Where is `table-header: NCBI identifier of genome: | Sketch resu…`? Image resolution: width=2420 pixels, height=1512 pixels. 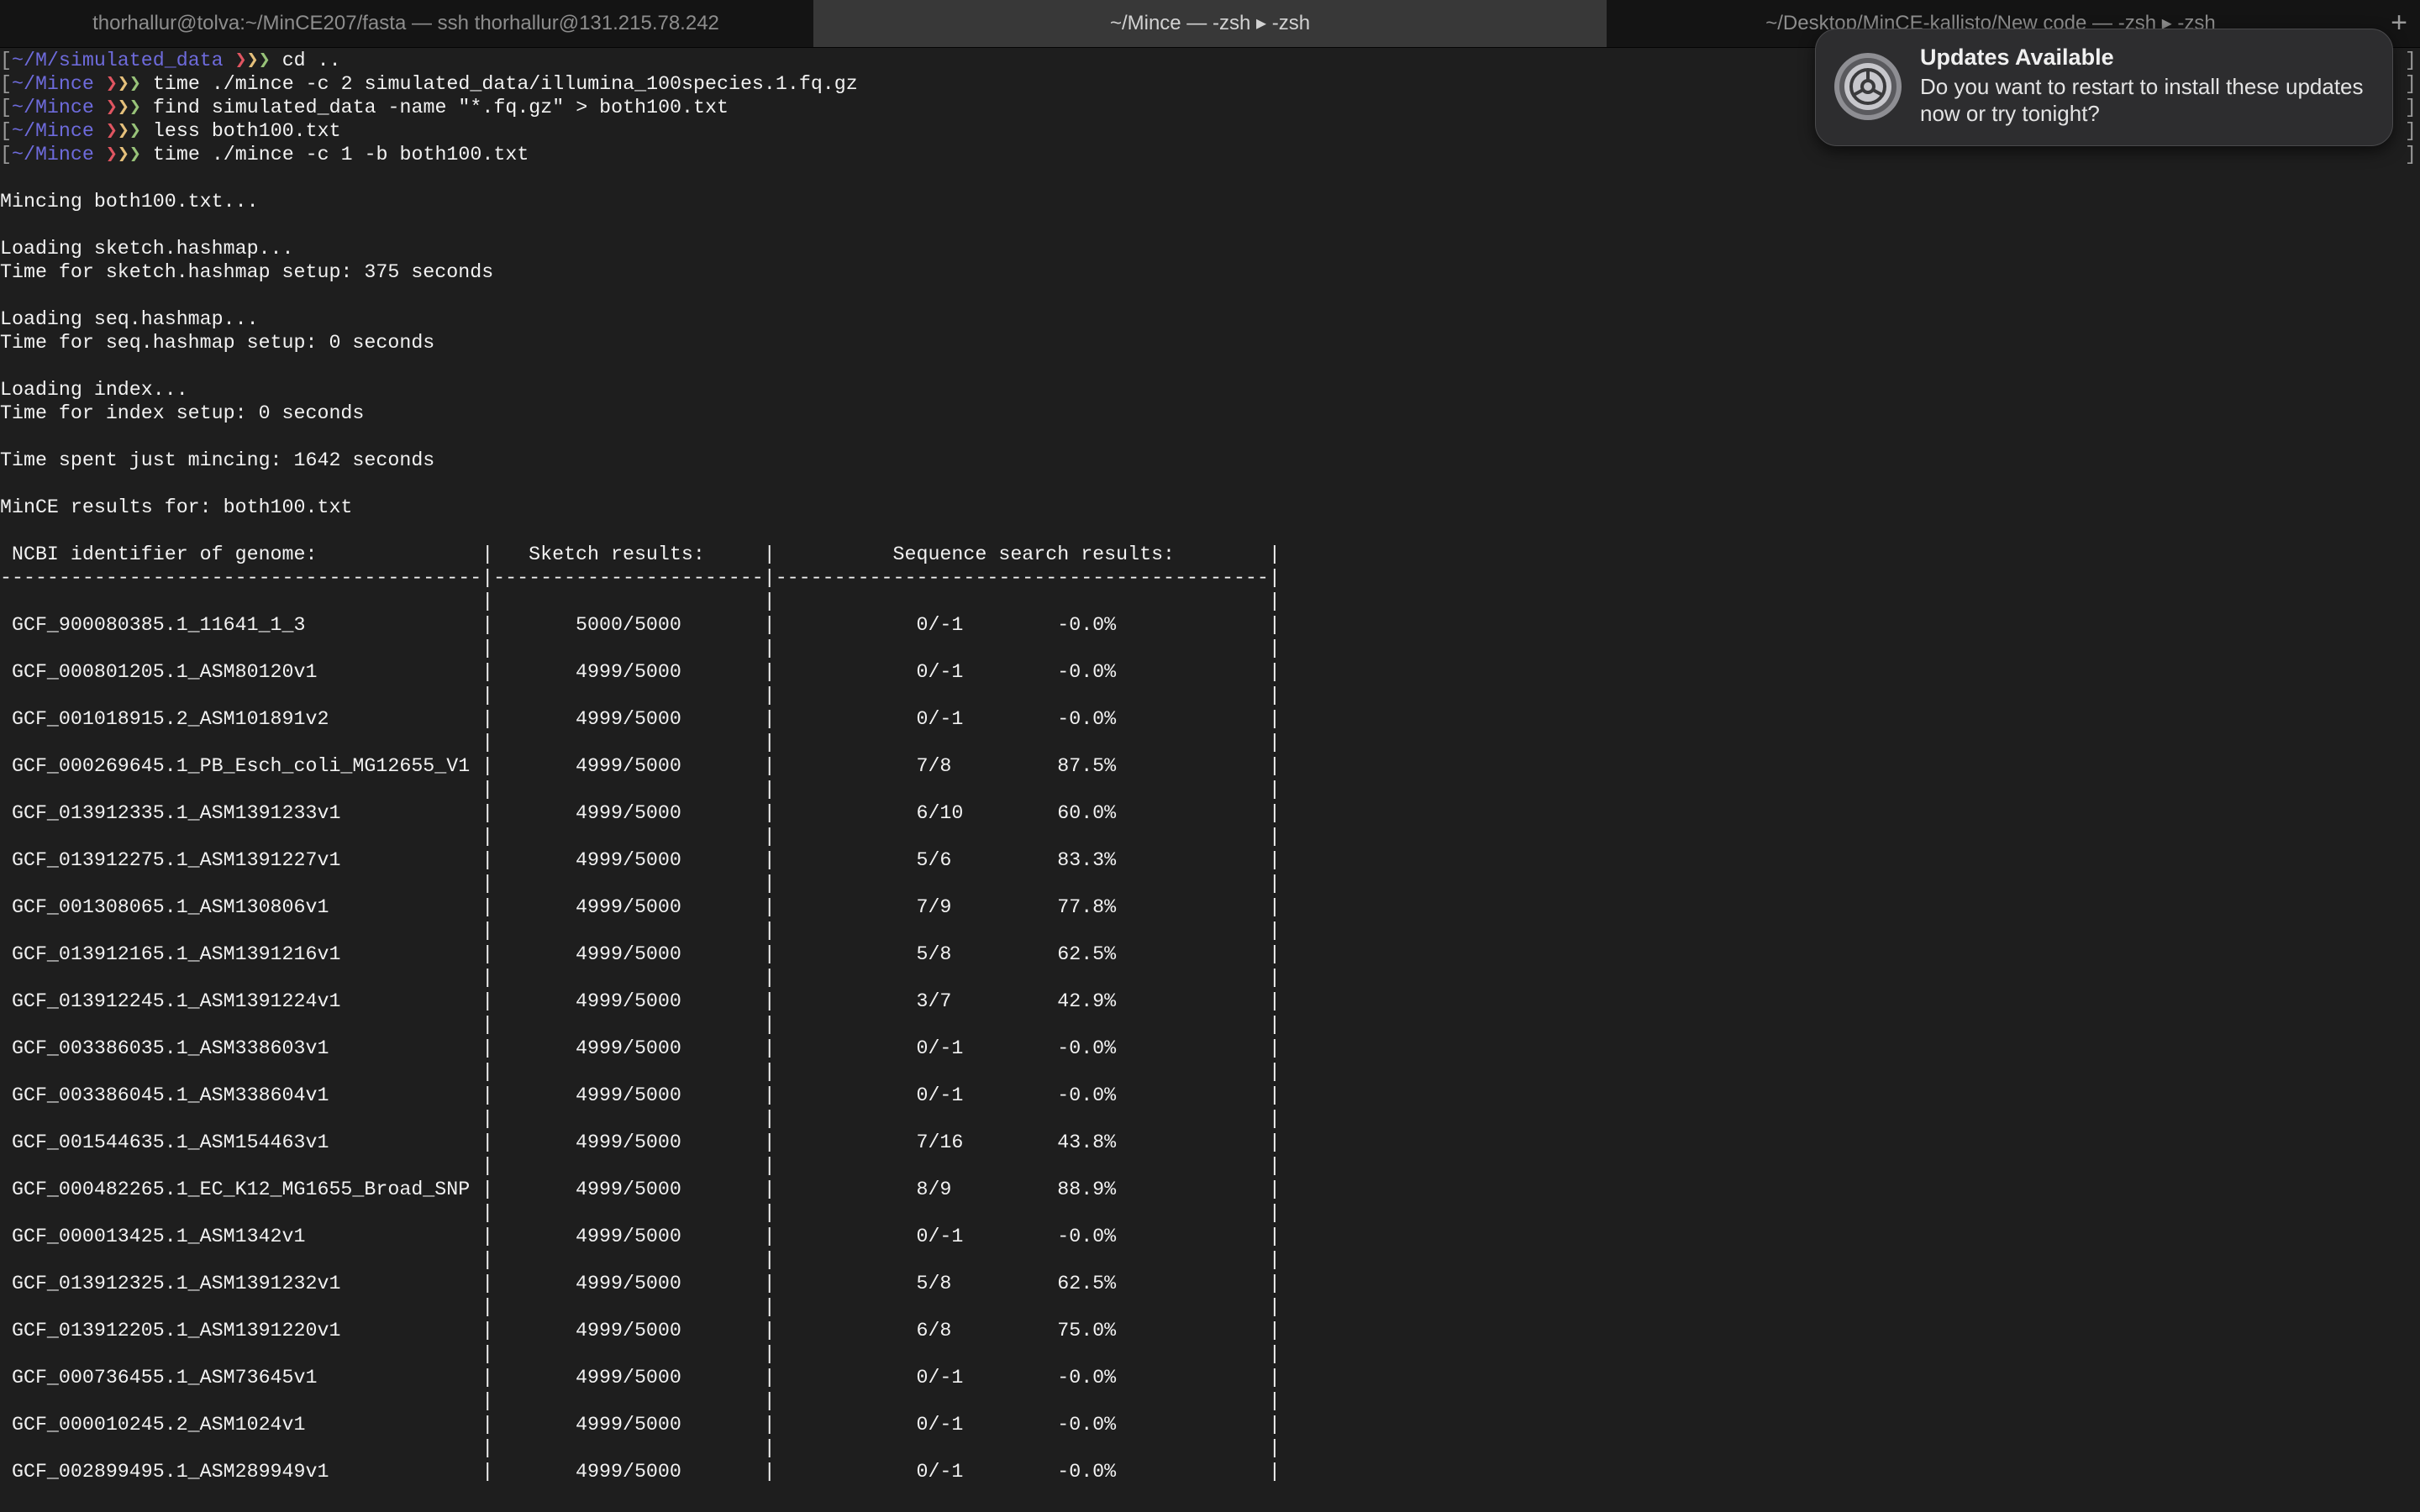
table-header: NCBI identifier of genome: | Sketch resu… is located at coordinates (641, 554).